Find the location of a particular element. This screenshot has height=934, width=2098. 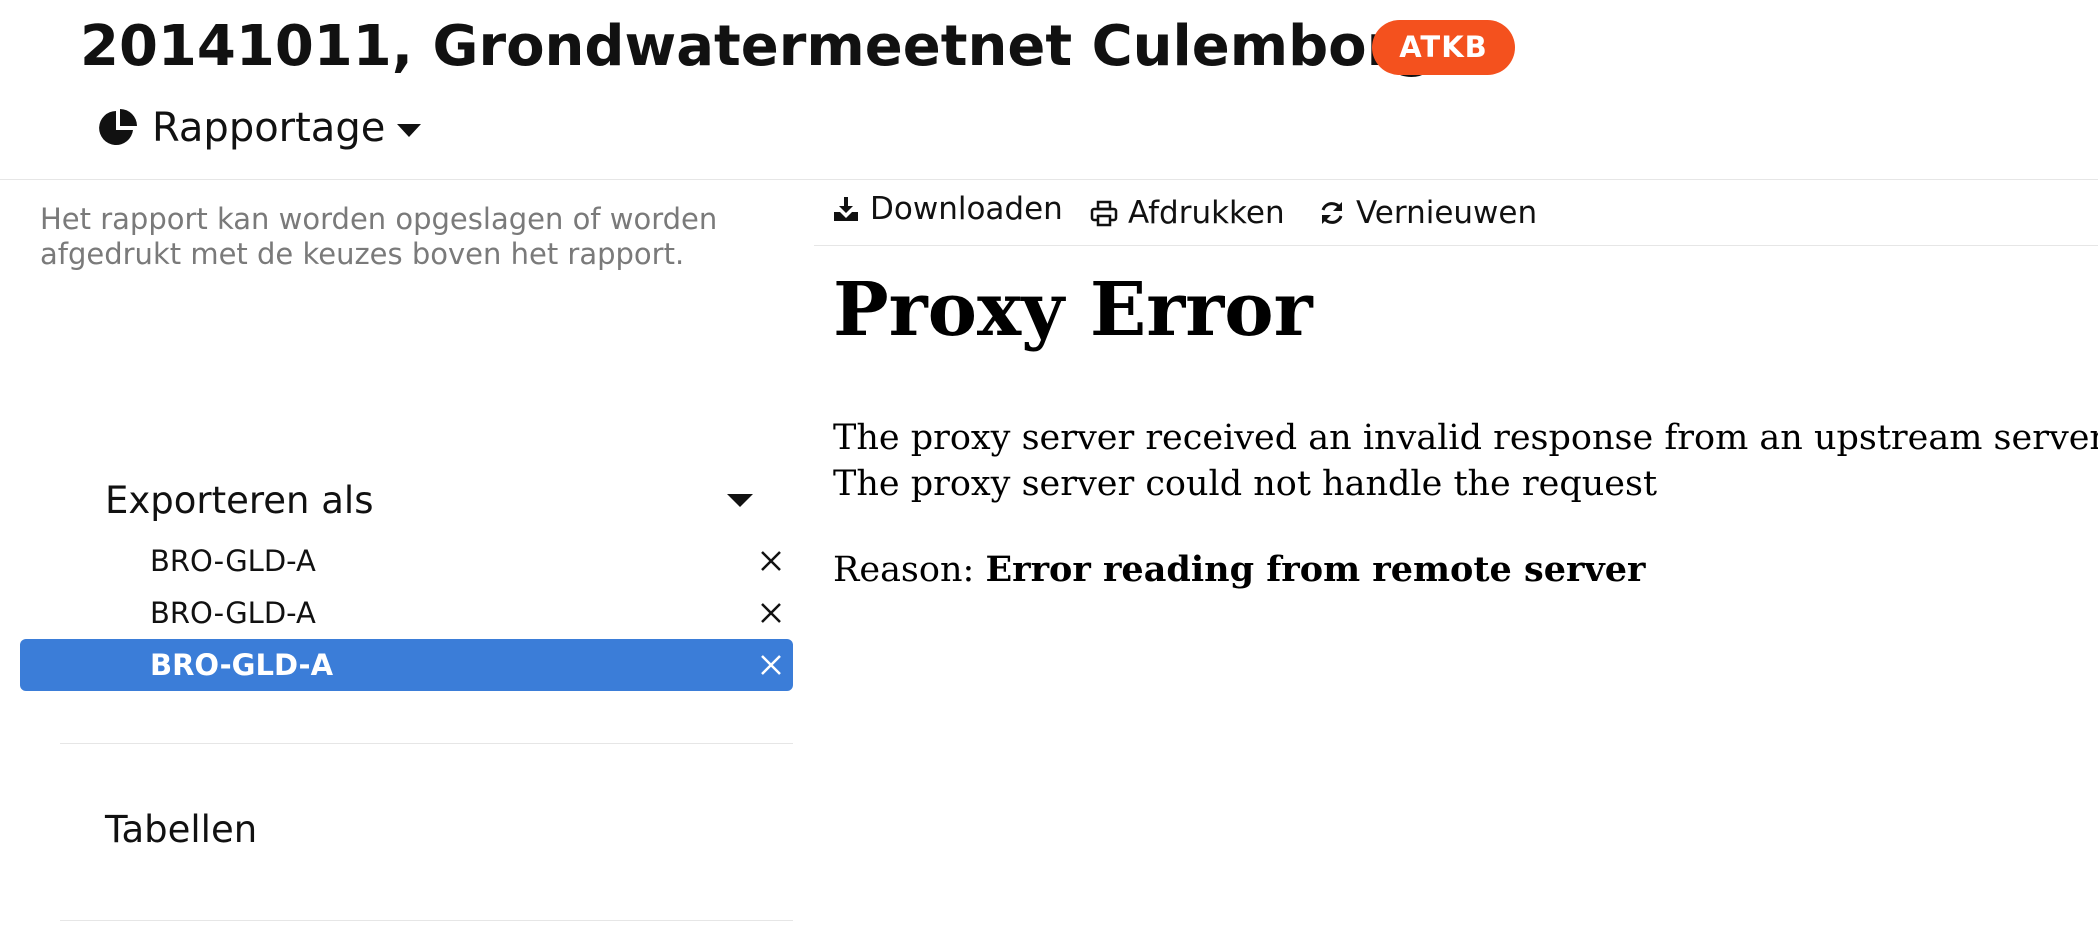

download-button: Downloaden is located at coordinates (947, 209).